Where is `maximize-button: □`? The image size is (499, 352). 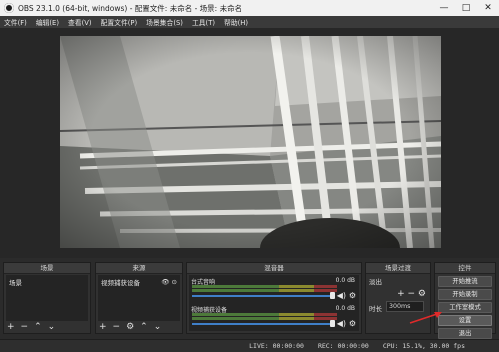 maximize-button: □ is located at coordinates (466, 8).